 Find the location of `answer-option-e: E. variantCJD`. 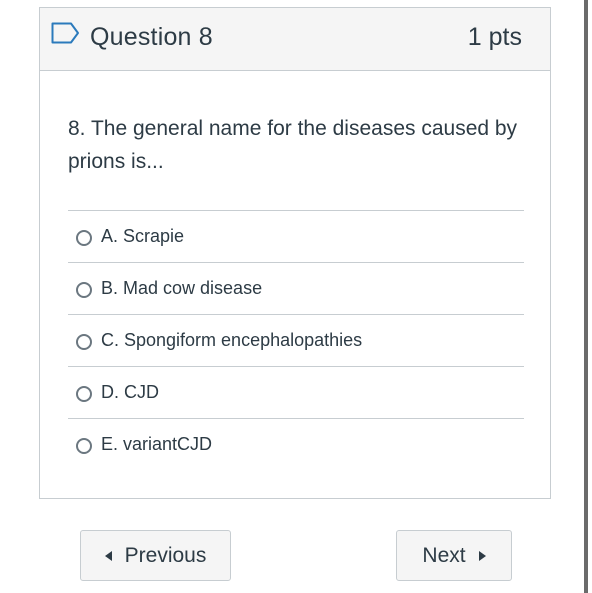

answer-option-e: E. variantCJD is located at coordinates (296, 444).